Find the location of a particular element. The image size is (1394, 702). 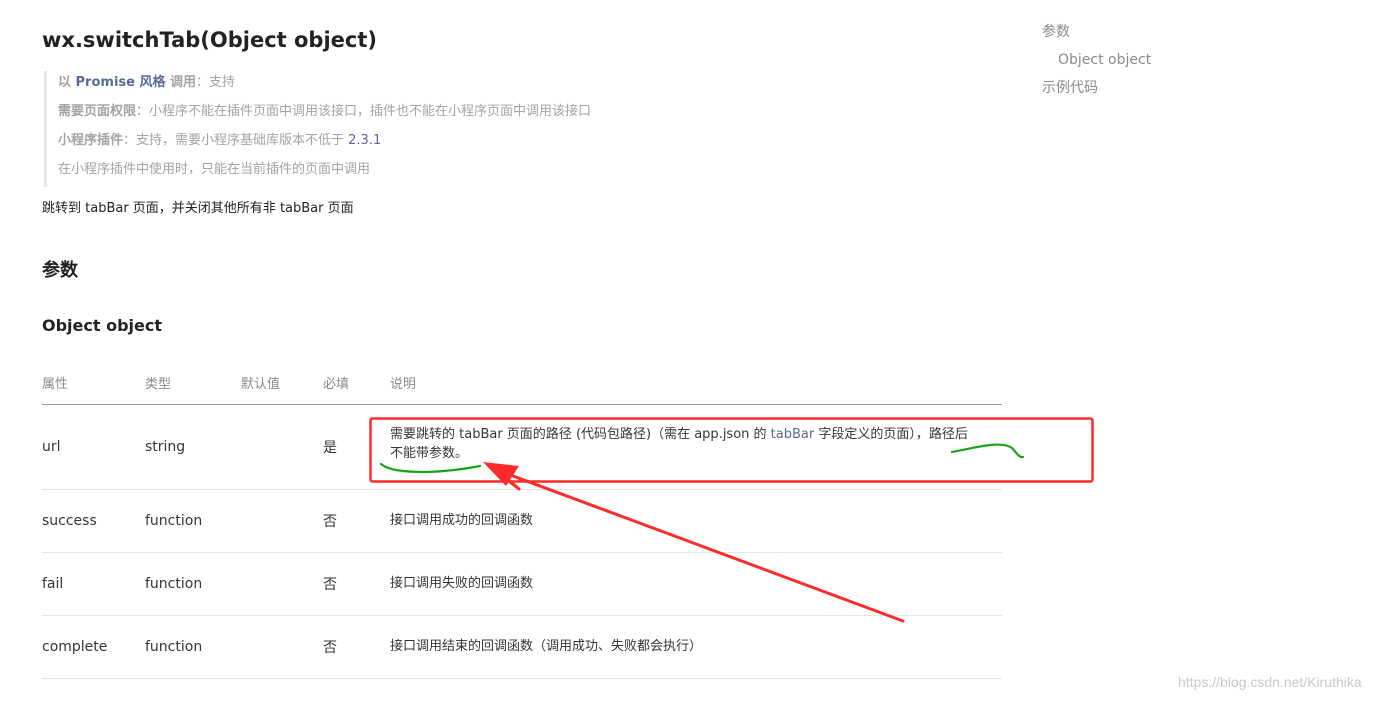

params-heading: 参数 is located at coordinates (60, 270).